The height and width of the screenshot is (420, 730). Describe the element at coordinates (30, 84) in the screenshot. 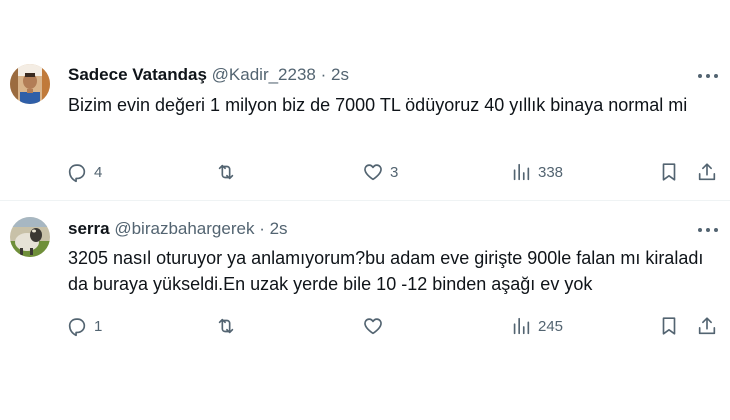

I see `avatar-sadece-vatandas` at that location.